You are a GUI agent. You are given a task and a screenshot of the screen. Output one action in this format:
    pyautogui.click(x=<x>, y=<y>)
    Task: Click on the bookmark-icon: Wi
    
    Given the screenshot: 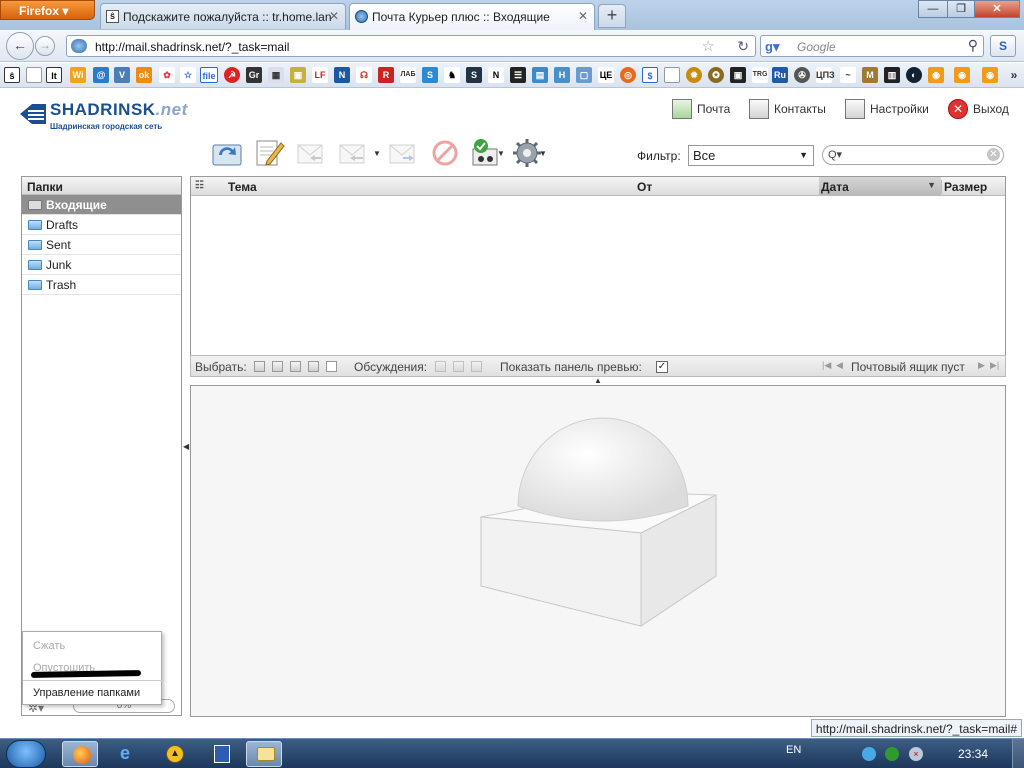 What is the action you would take?
    pyautogui.click(x=78, y=75)
    